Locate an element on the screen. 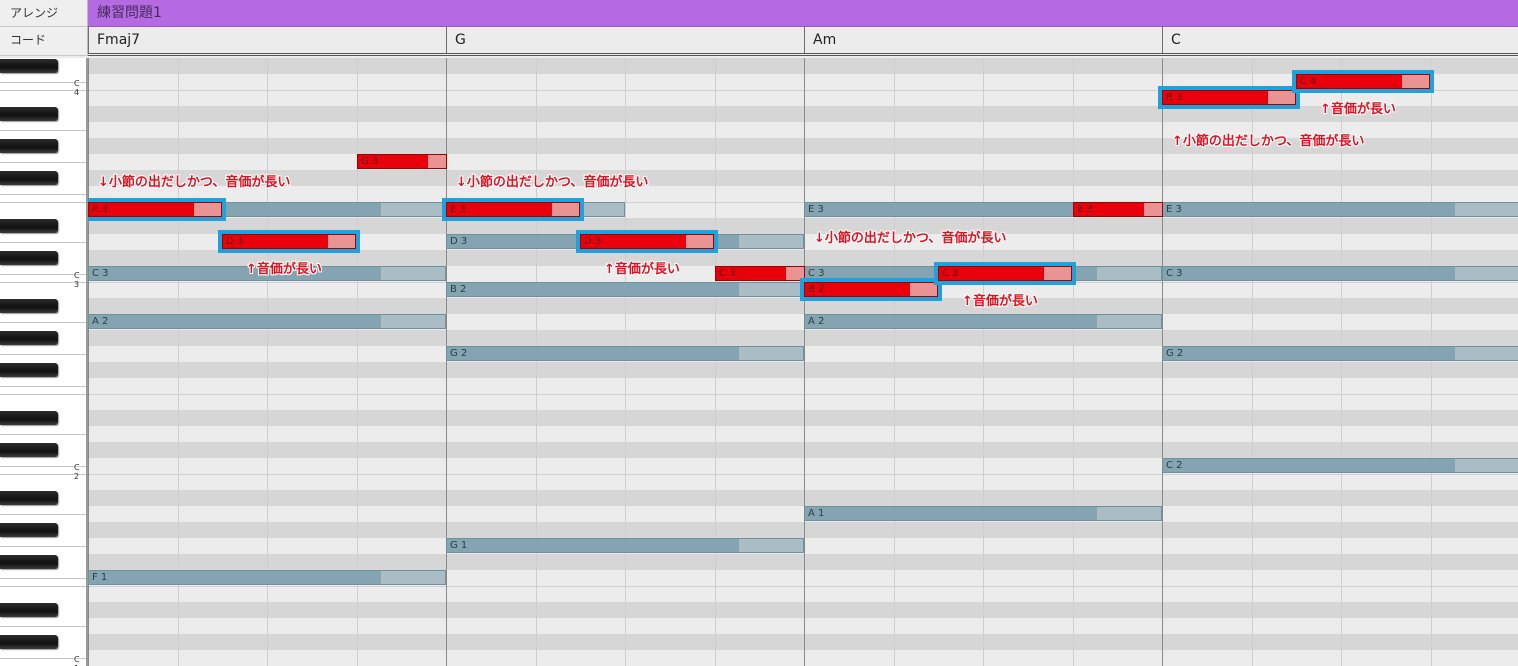 This screenshot has width=1518, height=666. arrange-section-title: 練習問題1 is located at coordinates (129, 13).